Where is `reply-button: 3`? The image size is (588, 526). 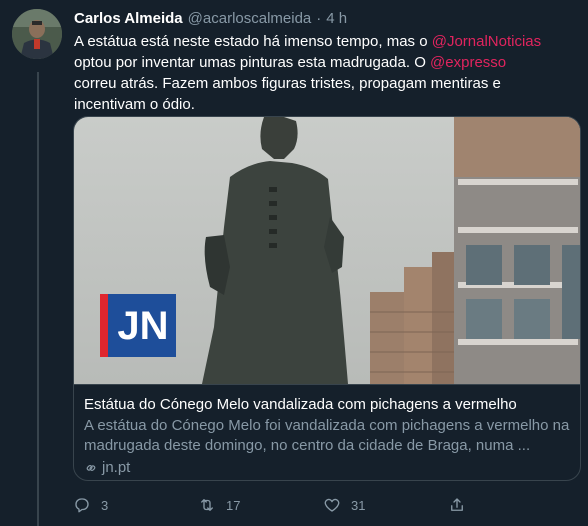
reply-button: 3 is located at coordinates (135, 505).